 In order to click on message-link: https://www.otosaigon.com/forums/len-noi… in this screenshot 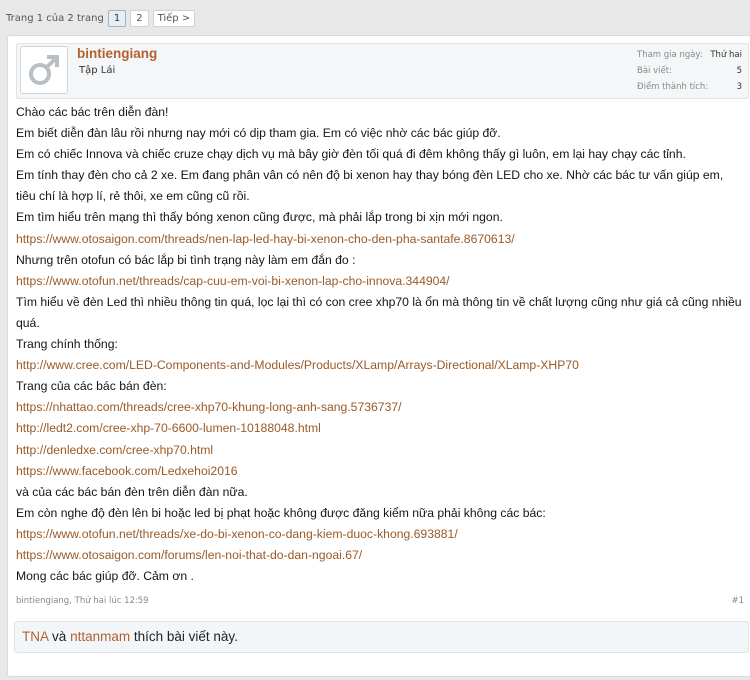, I will do `click(189, 555)`.